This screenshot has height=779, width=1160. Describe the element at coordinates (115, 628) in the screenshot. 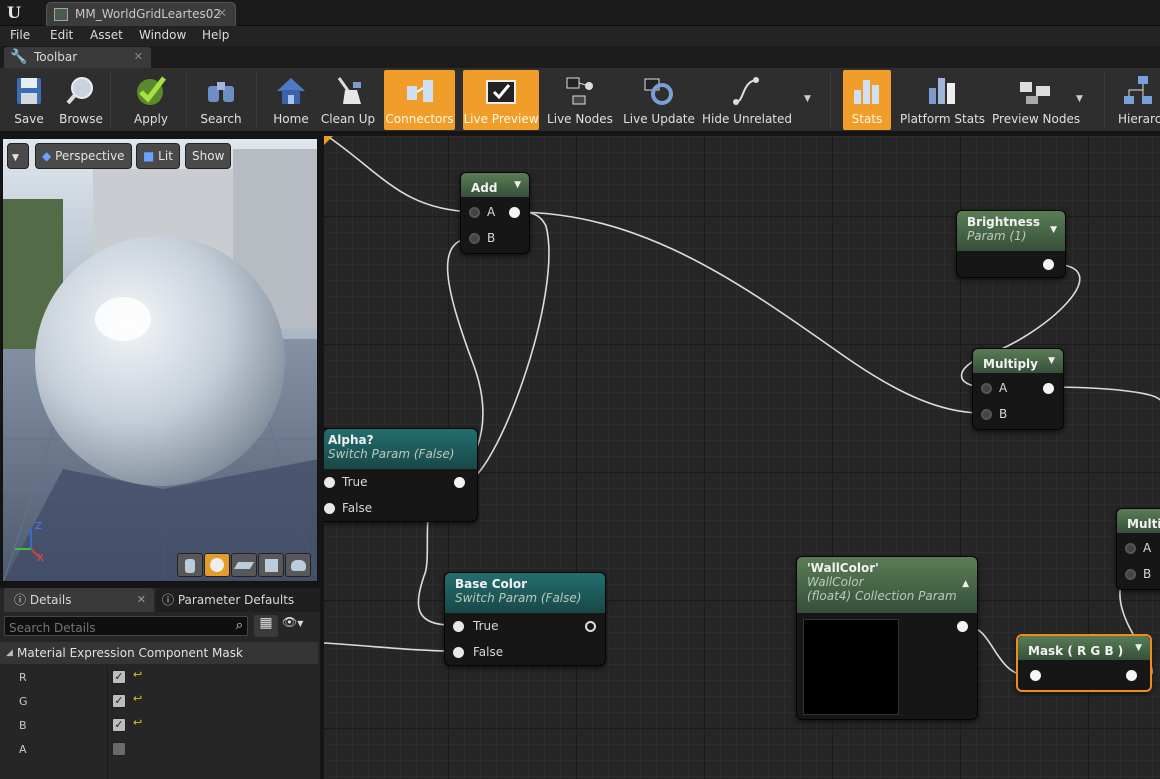

I see `details-search-input` at that location.